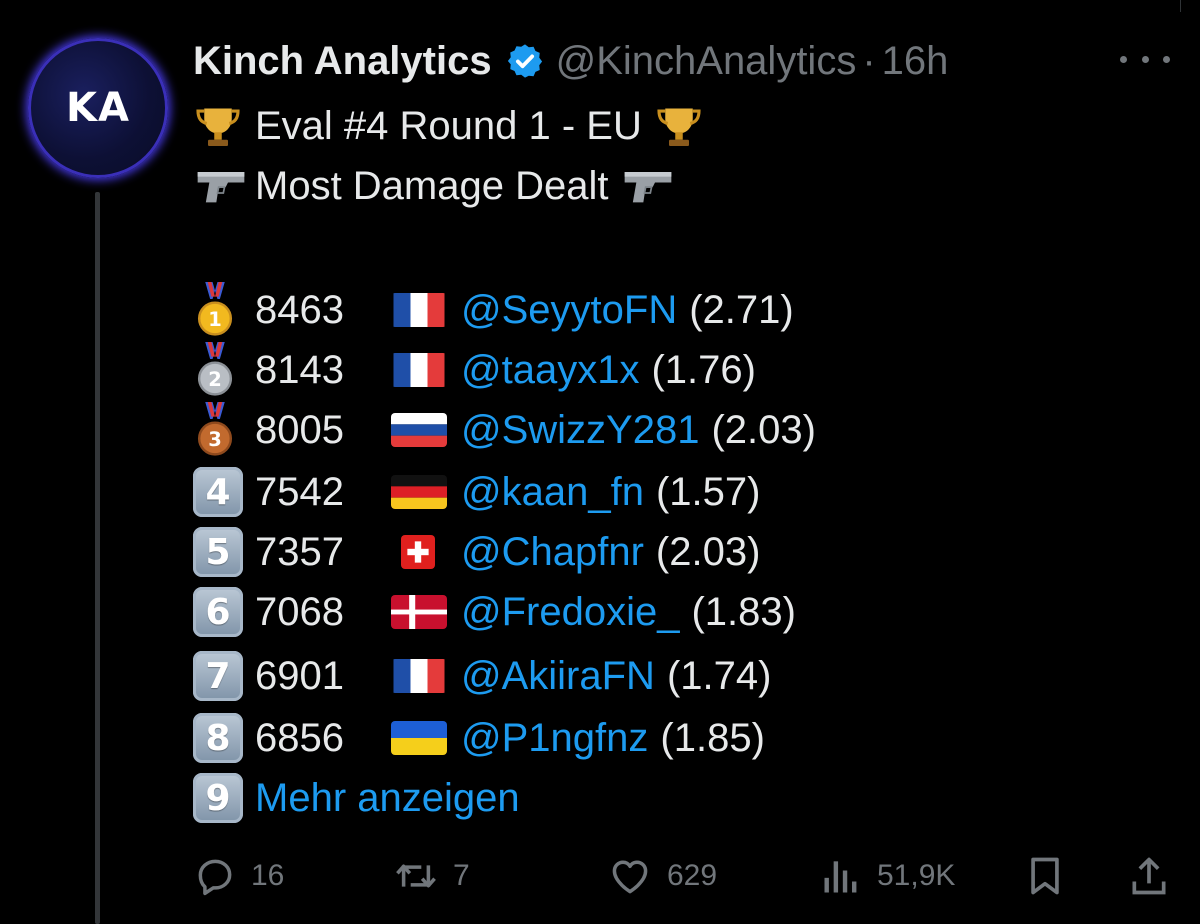 Image resolution: width=1200 pixels, height=924 pixels. I want to click on damage-value: 6856, so click(299, 737).